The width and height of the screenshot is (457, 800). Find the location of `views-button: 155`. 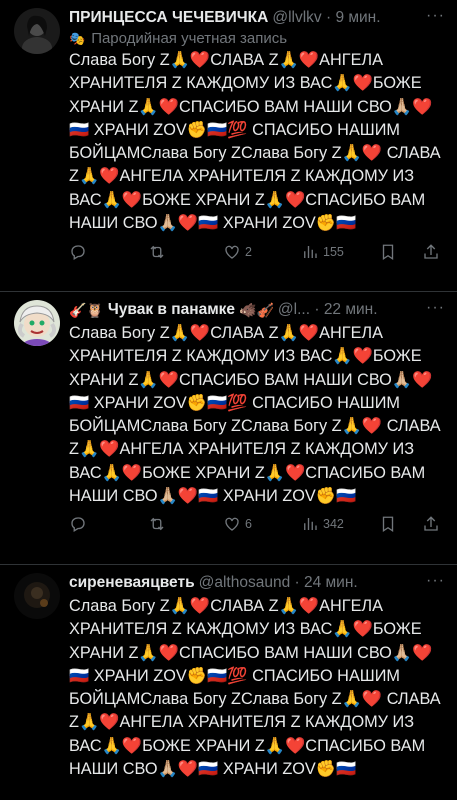

views-button: 155 is located at coordinates (322, 252).